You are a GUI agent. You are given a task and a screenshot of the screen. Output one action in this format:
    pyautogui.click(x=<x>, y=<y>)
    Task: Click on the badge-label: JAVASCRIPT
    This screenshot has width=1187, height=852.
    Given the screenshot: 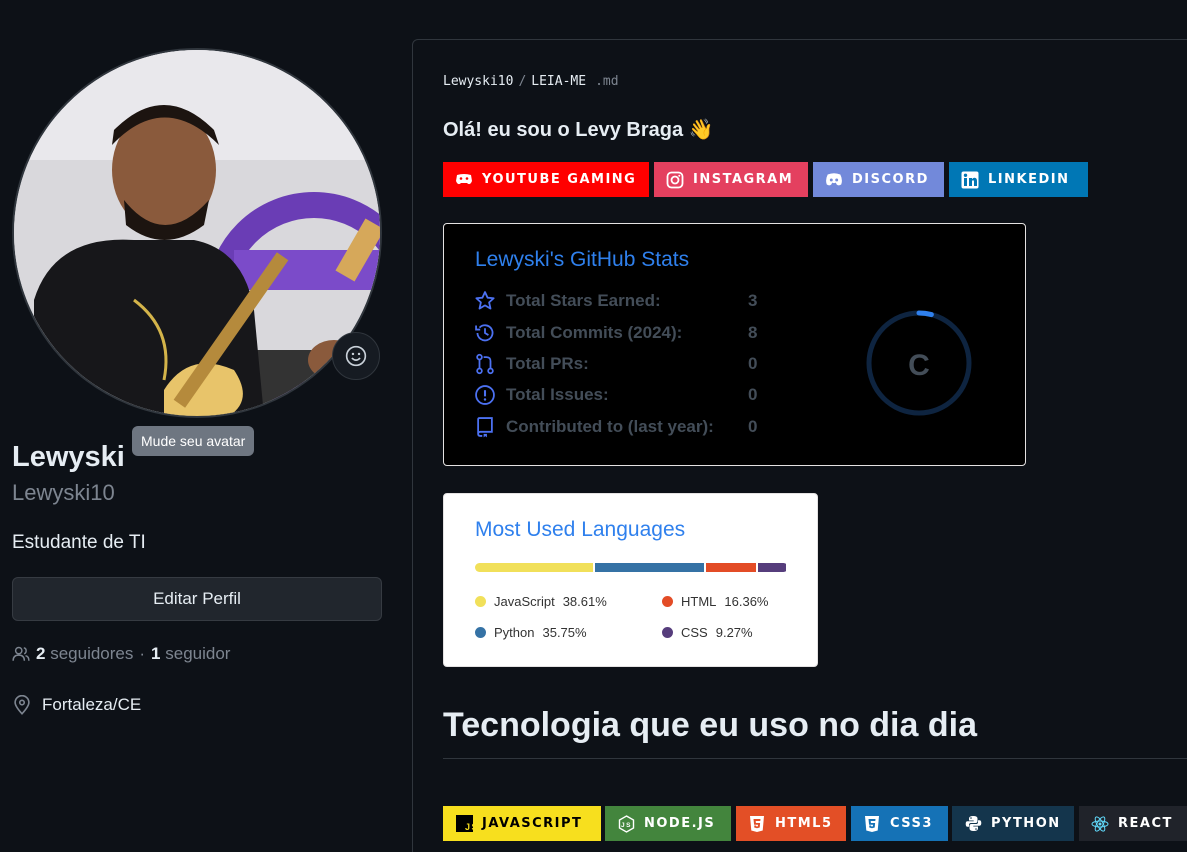 What is the action you would take?
    pyautogui.click(x=532, y=823)
    